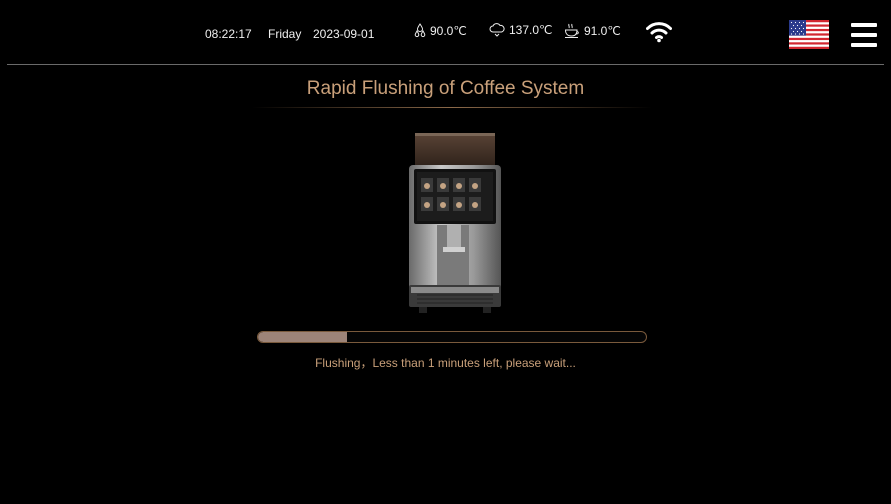 The image size is (891, 504). What do you see at coordinates (452, 107) in the screenshot?
I see `title-divider` at bounding box center [452, 107].